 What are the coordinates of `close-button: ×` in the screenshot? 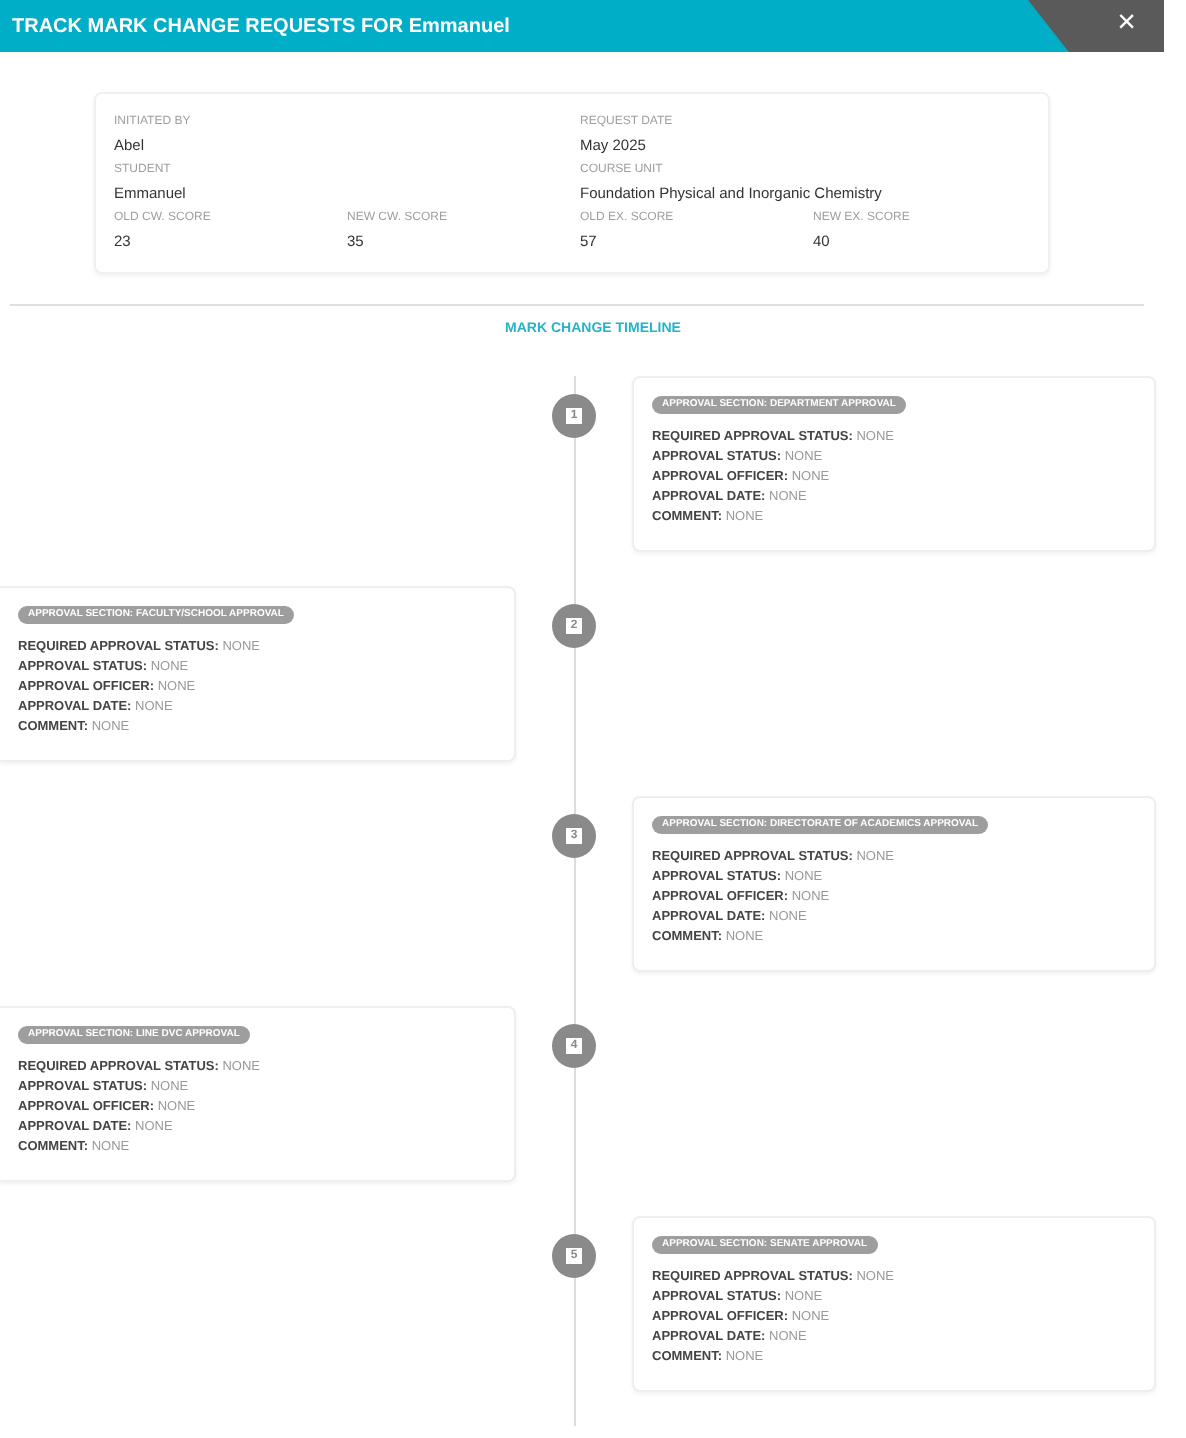 It's located at (1126, 24).